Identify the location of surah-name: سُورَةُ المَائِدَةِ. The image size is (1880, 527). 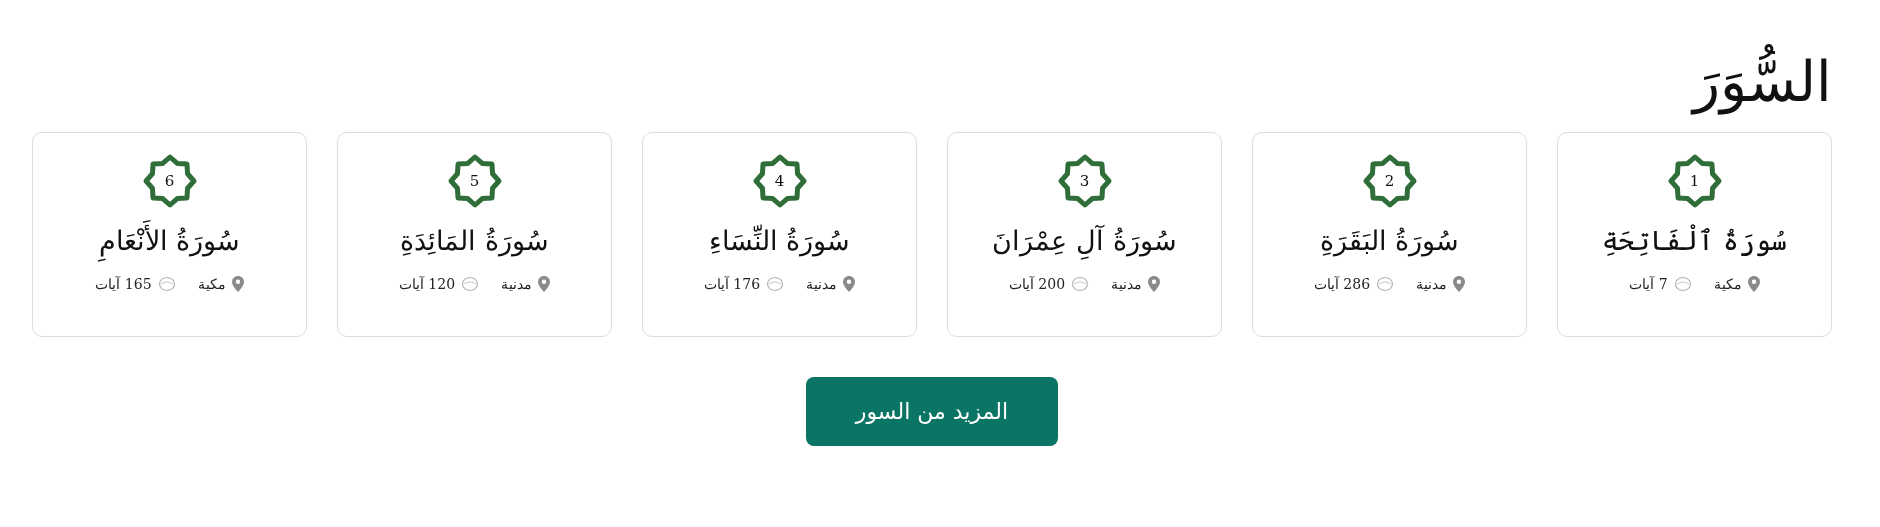
(474, 241).